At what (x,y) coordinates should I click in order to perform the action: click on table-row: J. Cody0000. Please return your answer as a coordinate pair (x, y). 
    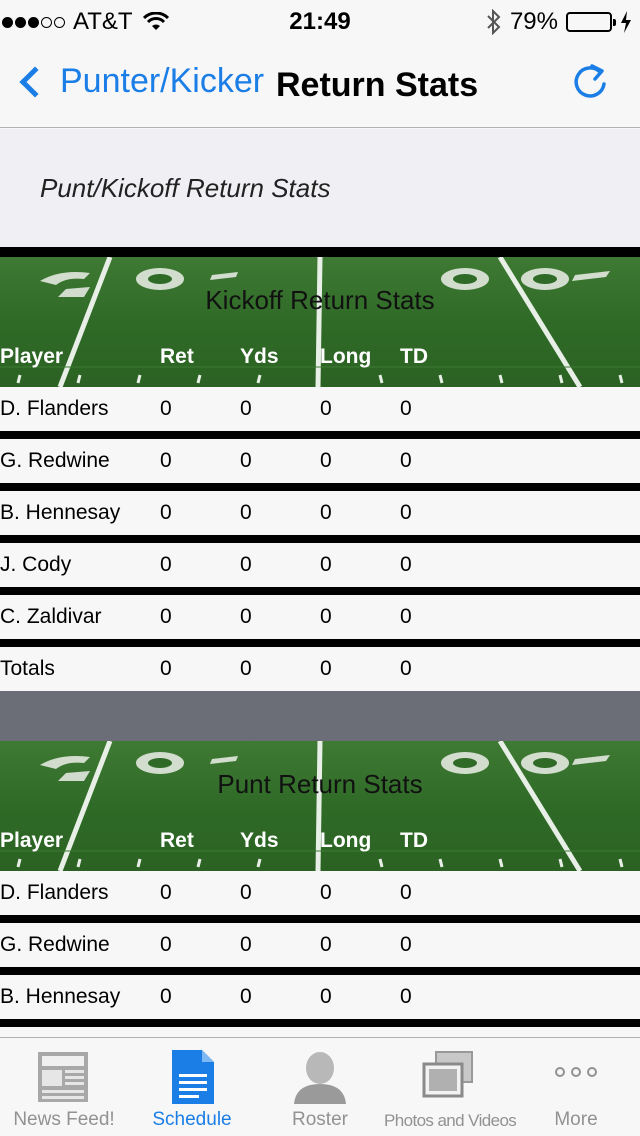
    Looking at the image, I should click on (320, 1032).